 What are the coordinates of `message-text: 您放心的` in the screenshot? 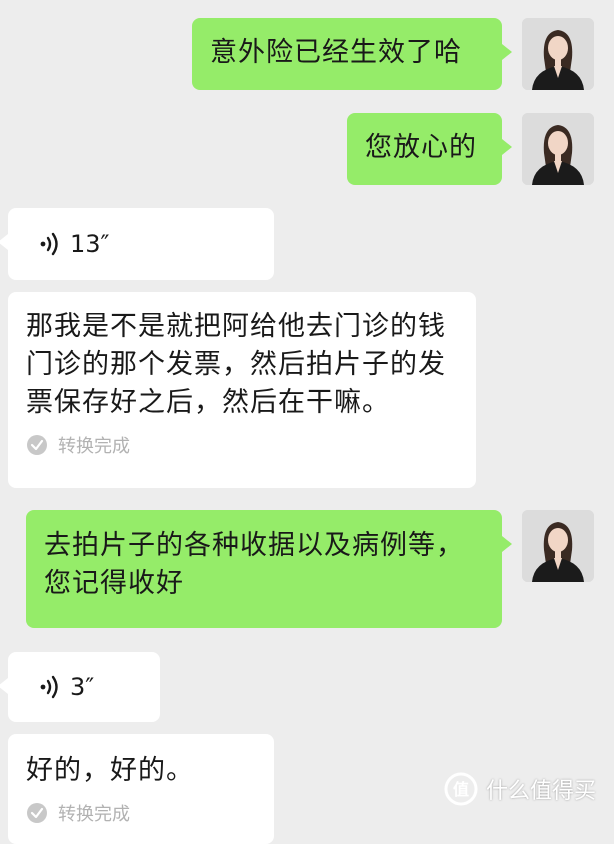 It's located at (421, 147).